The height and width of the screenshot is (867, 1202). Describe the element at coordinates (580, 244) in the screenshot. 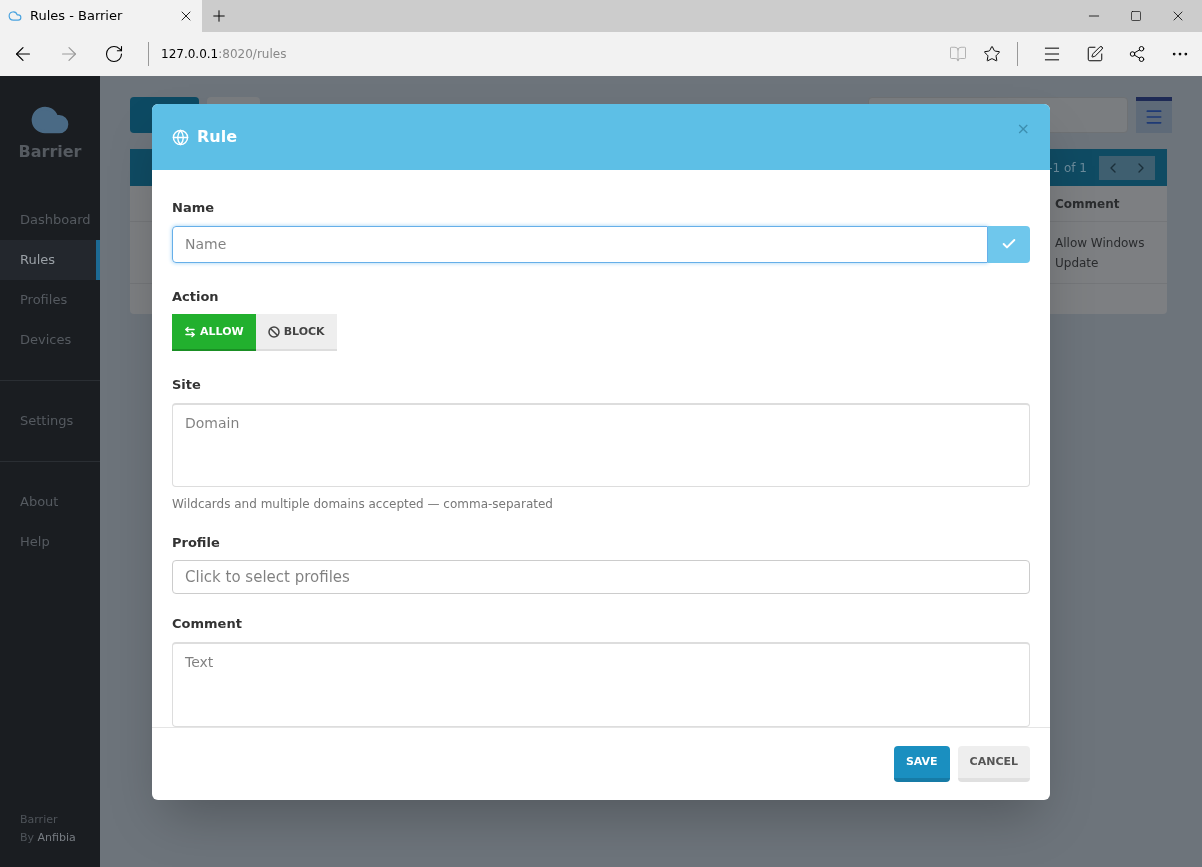

I see `name-input: Name` at that location.